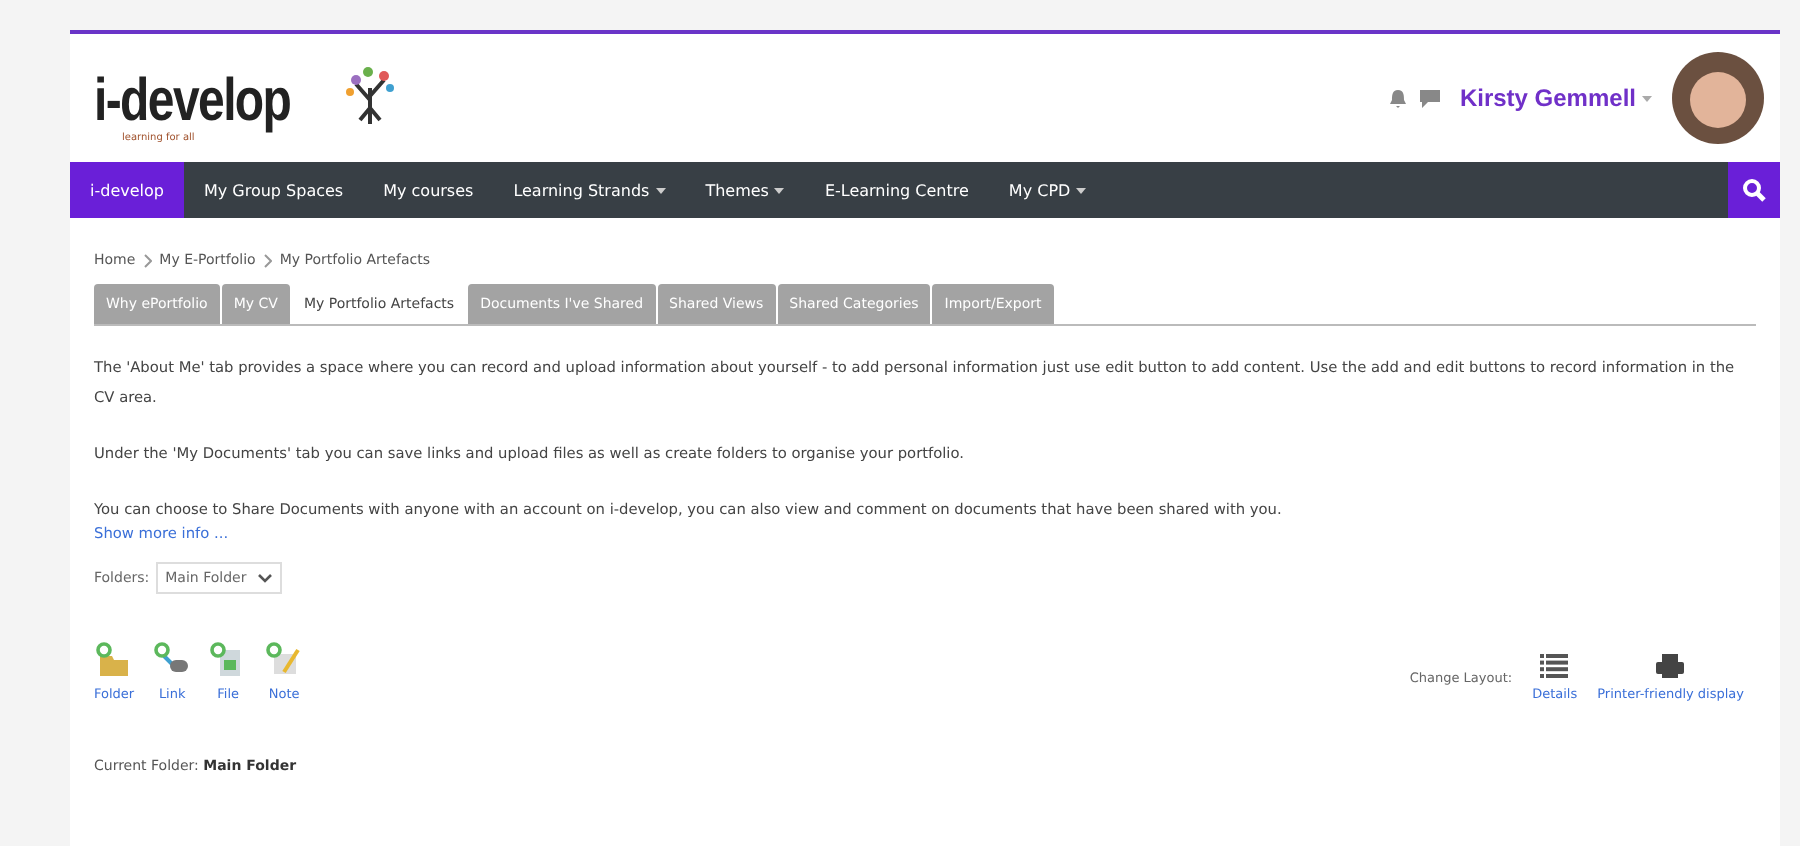  I want to click on user-menu: Kirsty Gemmell, so click(1555, 98).